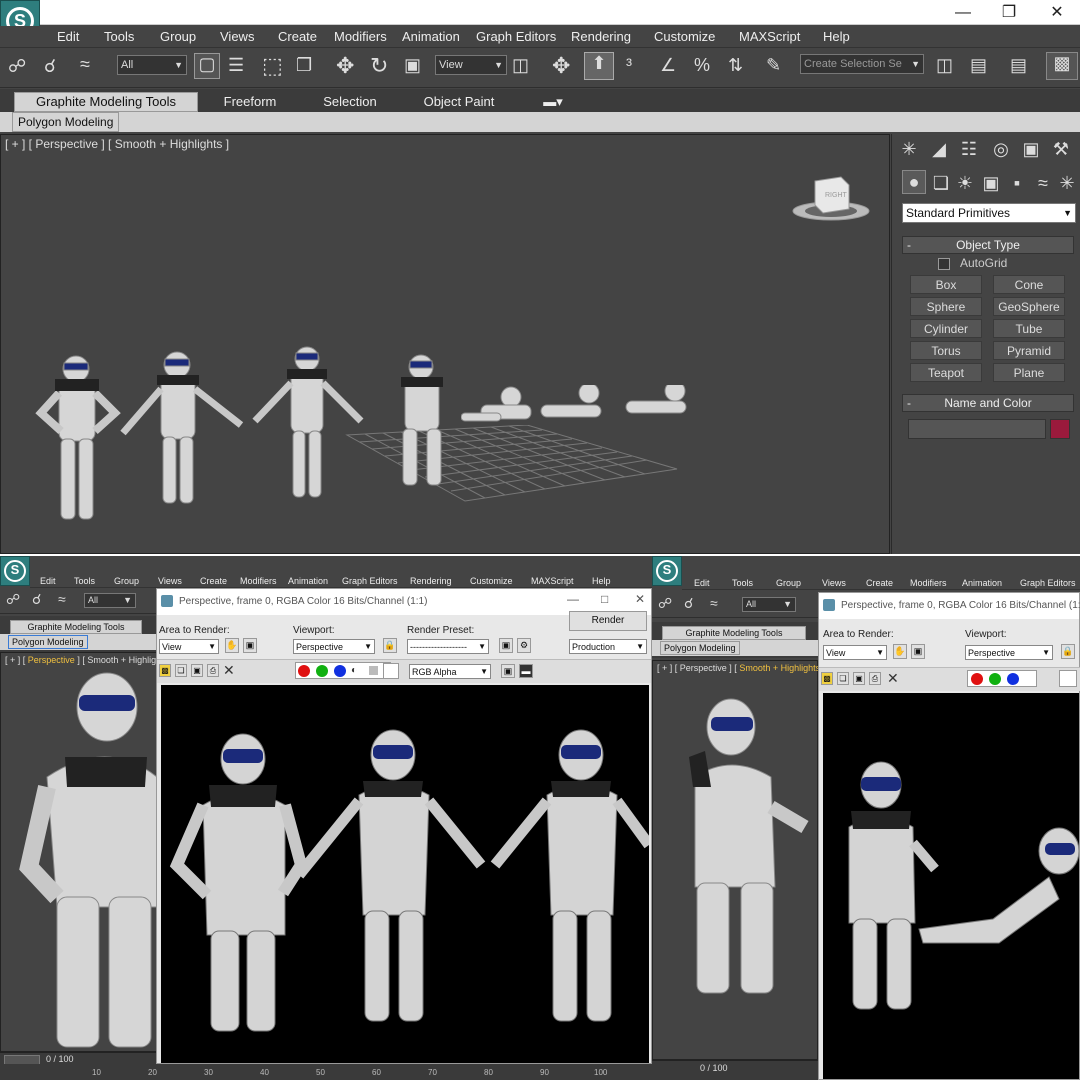 Image resolution: width=1080 pixels, height=1080 pixels. I want to click on mirror-icon: ◫, so click(944, 65).